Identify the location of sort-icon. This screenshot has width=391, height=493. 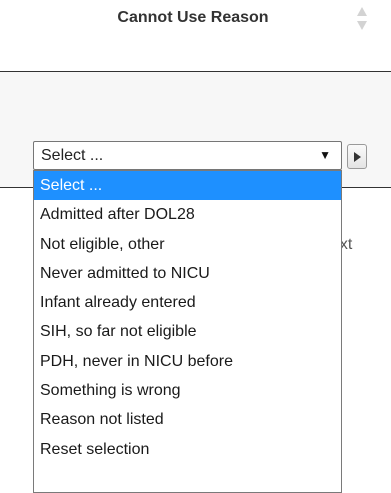
(362, 19).